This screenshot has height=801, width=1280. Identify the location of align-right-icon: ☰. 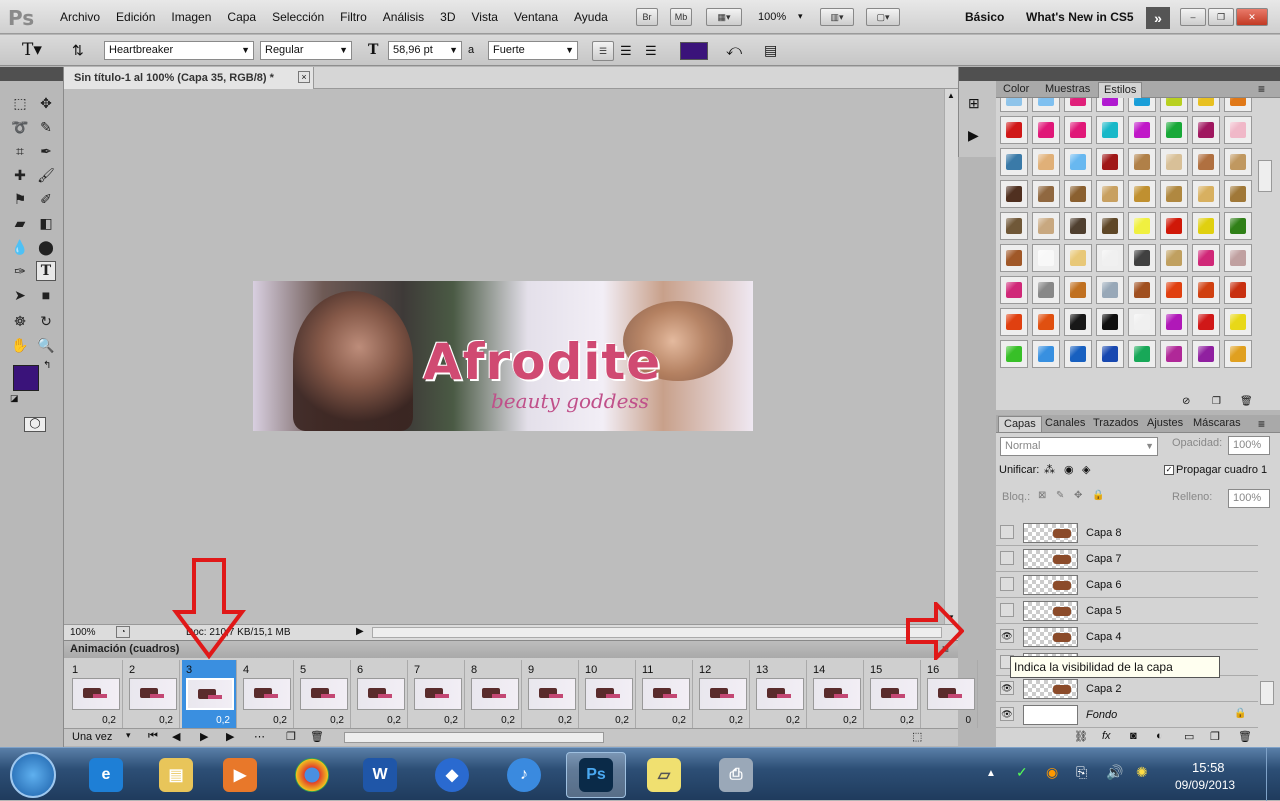
(651, 51).